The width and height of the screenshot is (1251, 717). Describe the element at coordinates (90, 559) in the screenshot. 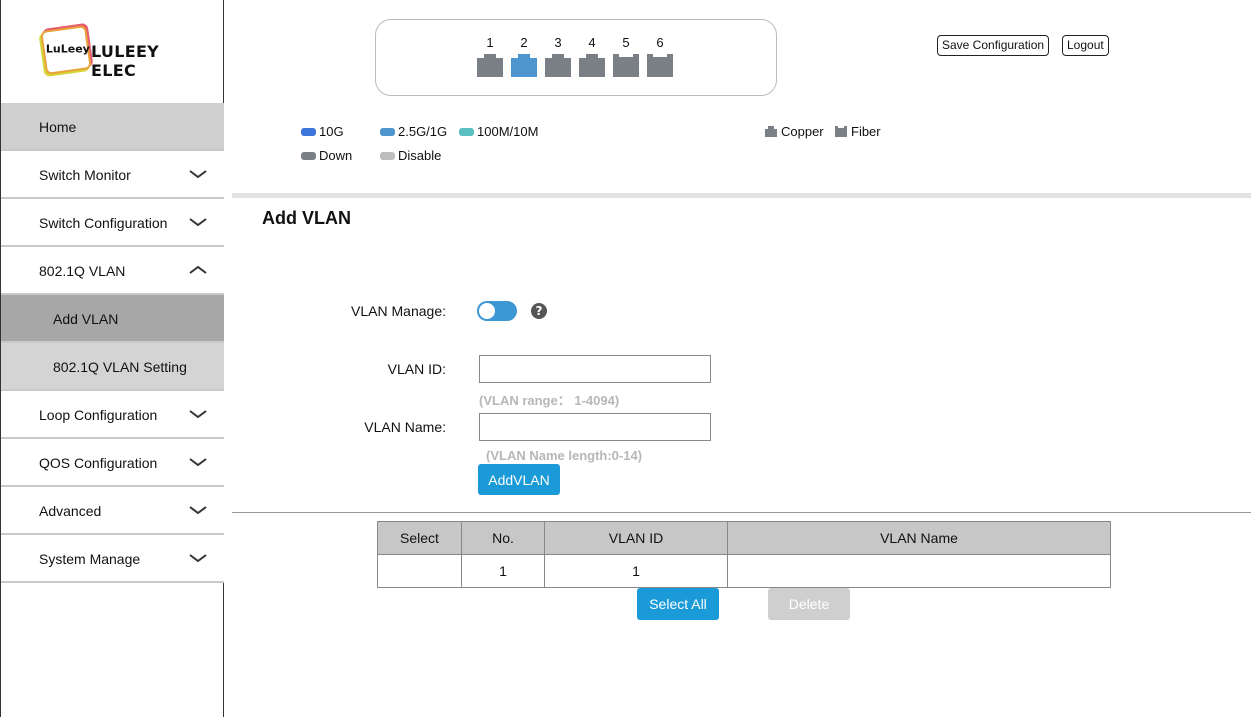

I see `sidebar-item-label: System Manage` at that location.